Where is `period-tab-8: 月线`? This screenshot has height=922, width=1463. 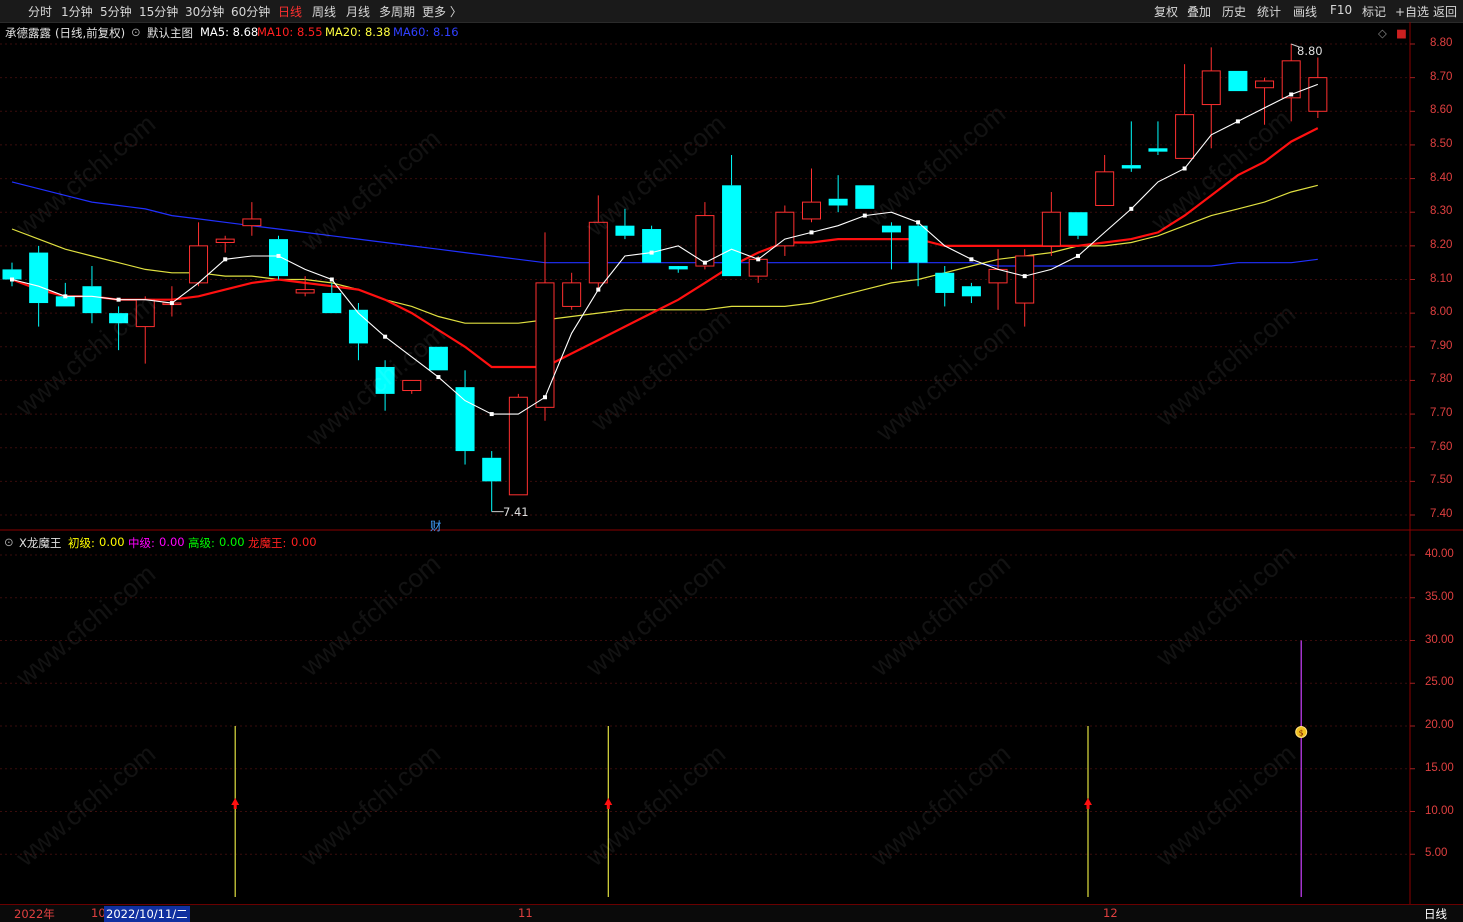
period-tab-8: 月线 is located at coordinates (358, 11).